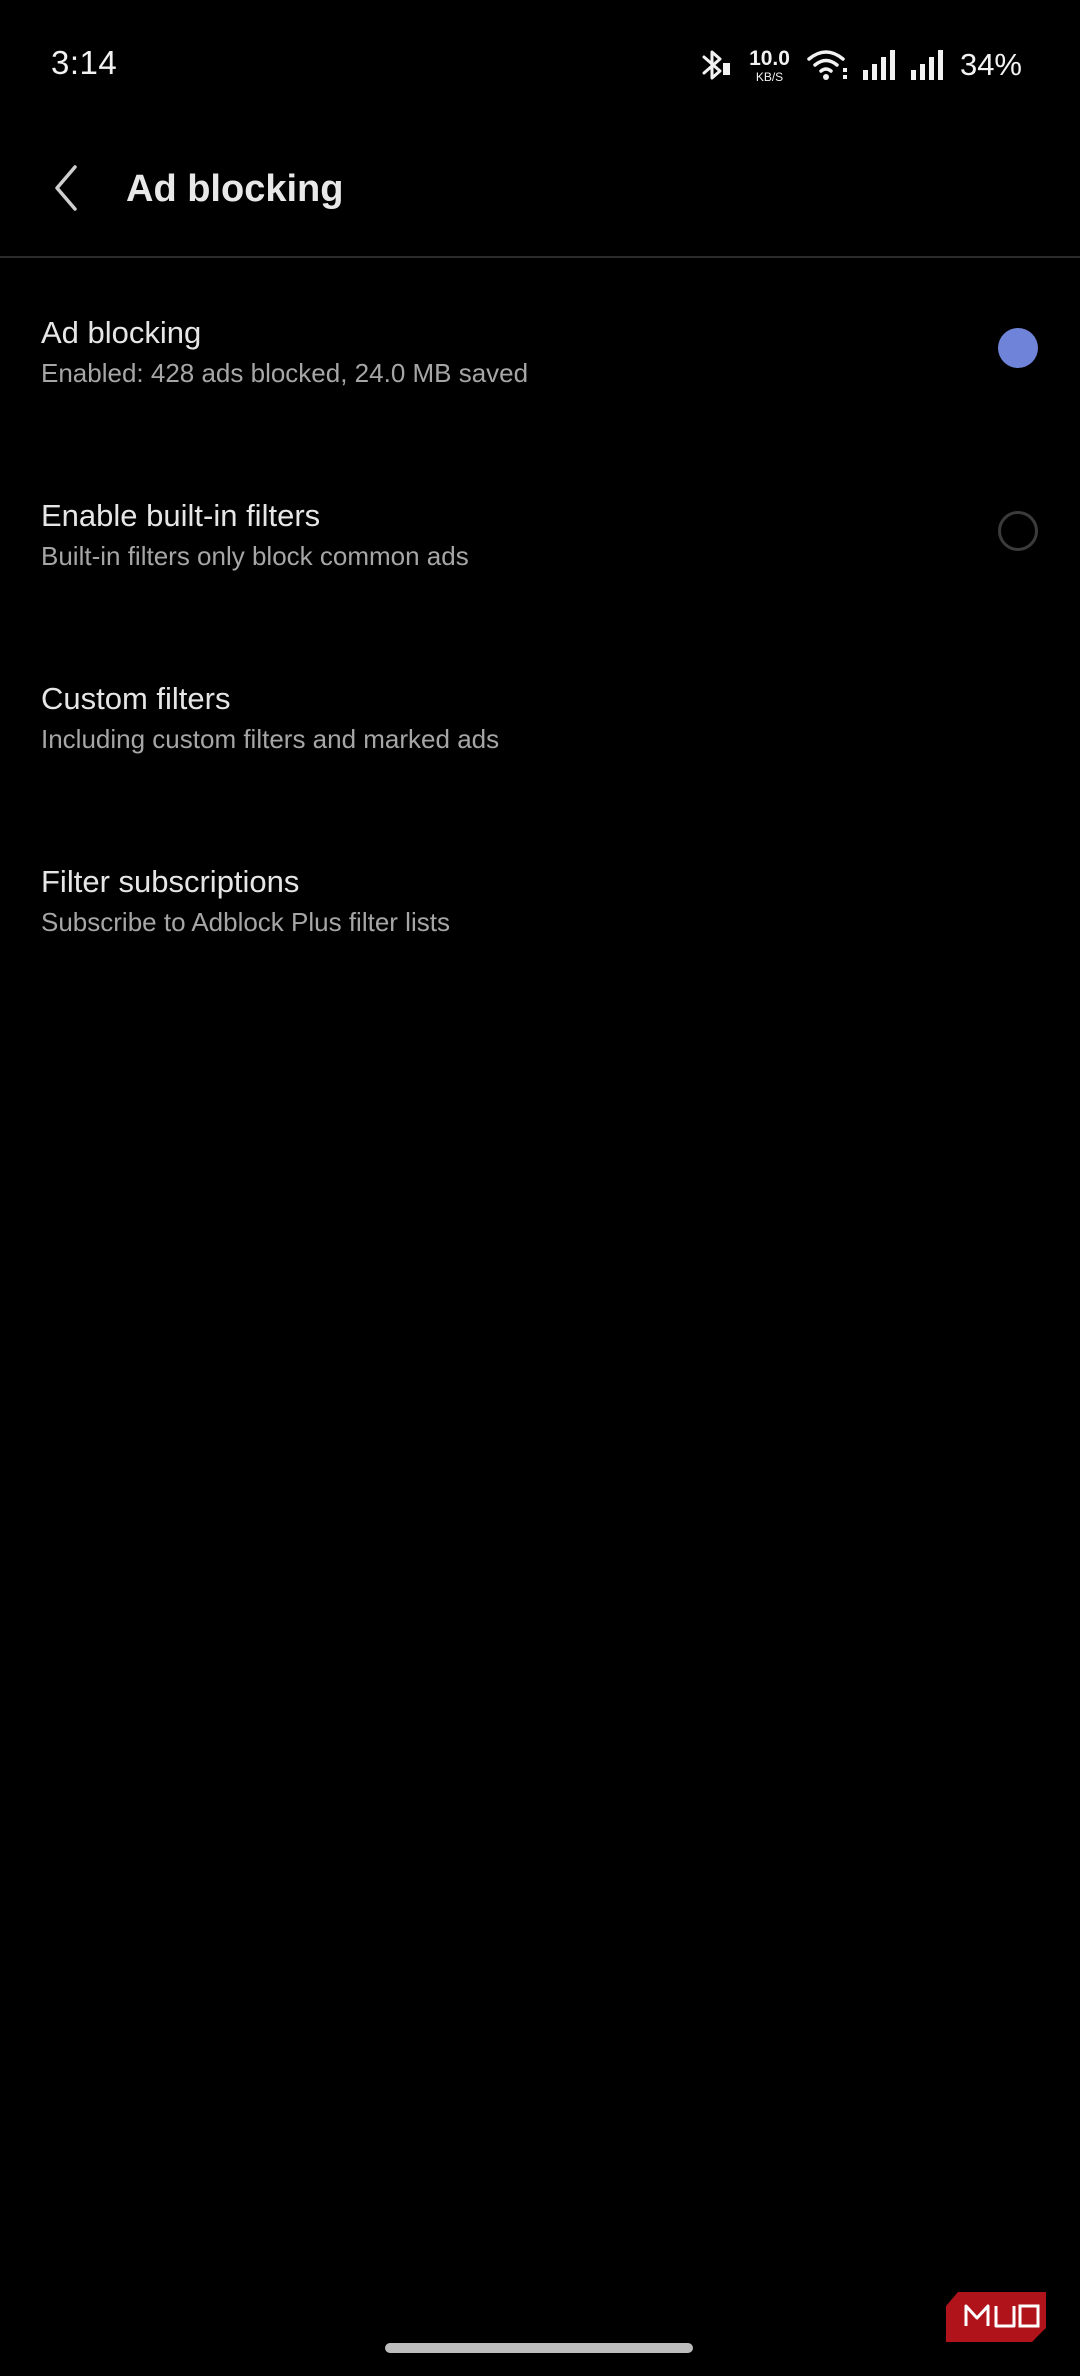 Image resolution: width=1080 pixels, height=2376 pixels. Describe the element at coordinates (769, 58) in the screenshot. I see `network-speed-value: 10.0` at that location.